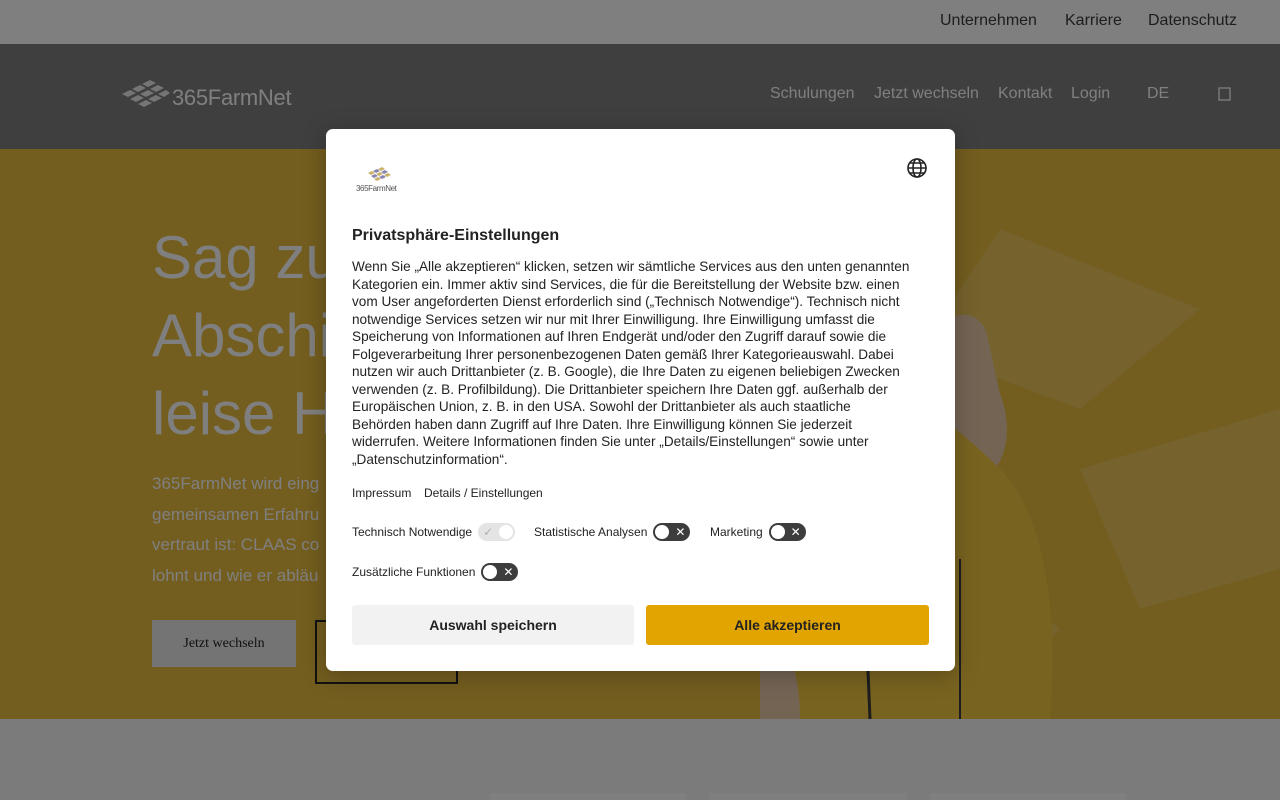  What do you see at coordinates (500, 572) in the screenshot?
I see `zusaetzliche-funktionen-toggle: ✕` at bounding box center [500, 572].